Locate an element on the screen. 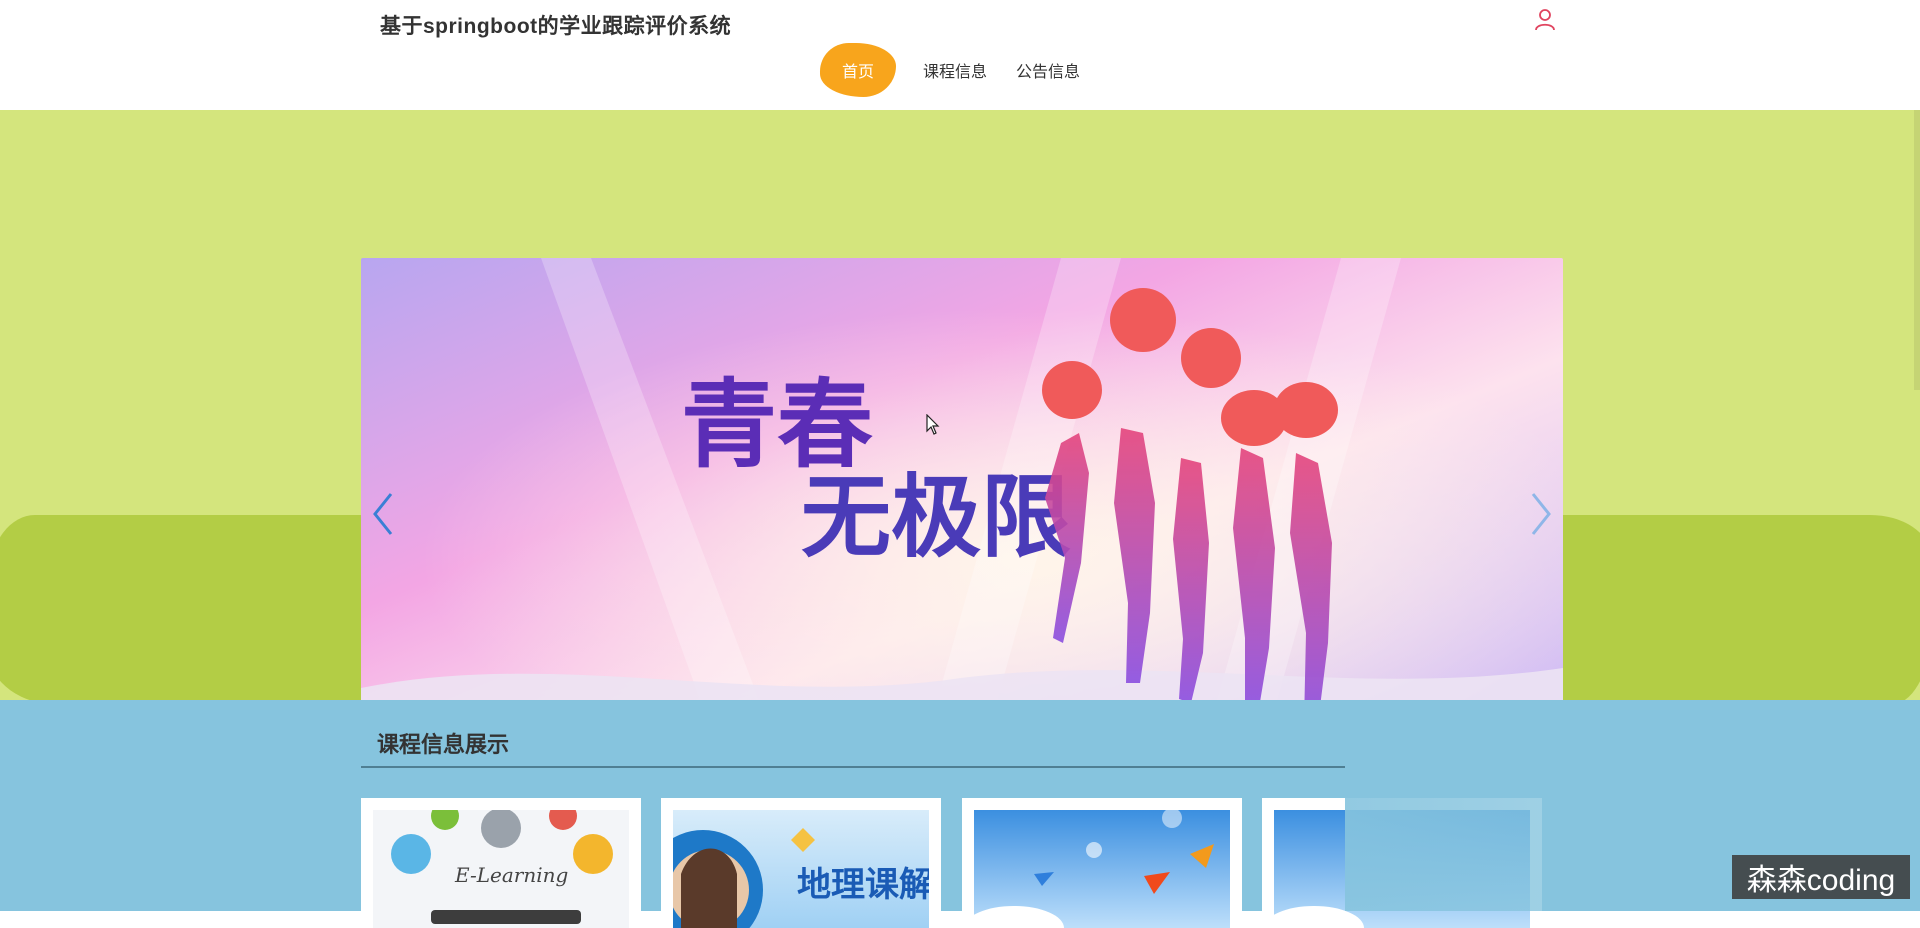 This screenshot has width=1920, height=928. section-title: 课程信息展示 is located at coordinates (443, 744).